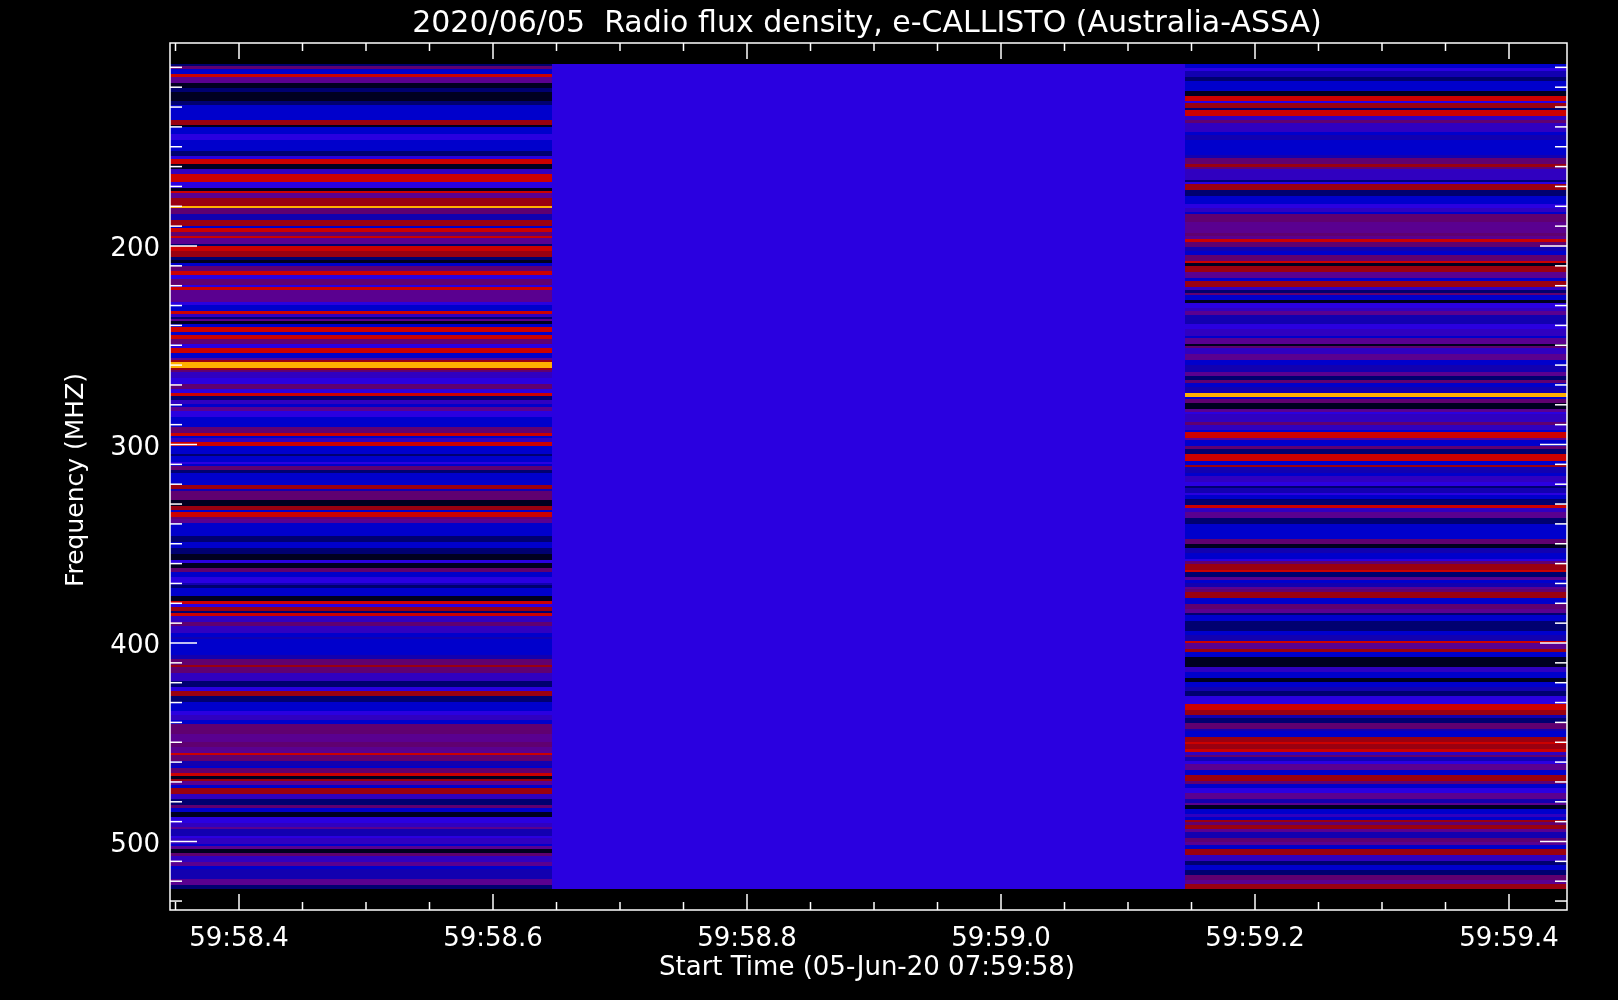  I want to click on y-tick-label: 400, so click(135, 644).